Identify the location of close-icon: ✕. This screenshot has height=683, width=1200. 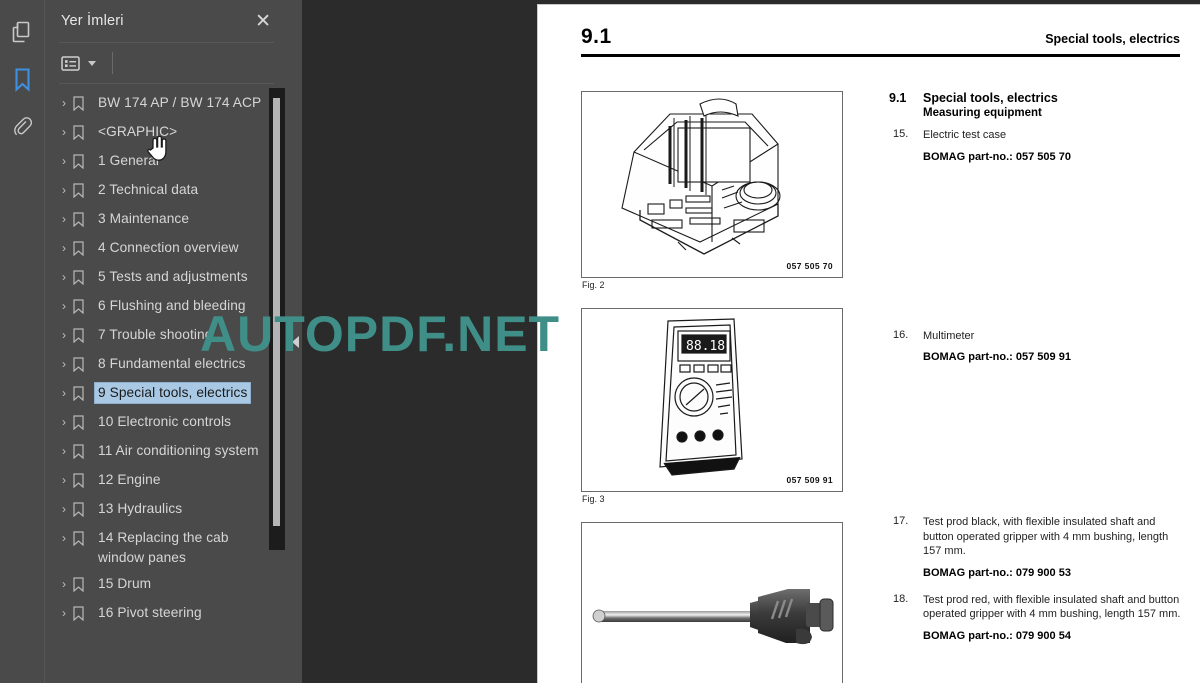
(263, 21).